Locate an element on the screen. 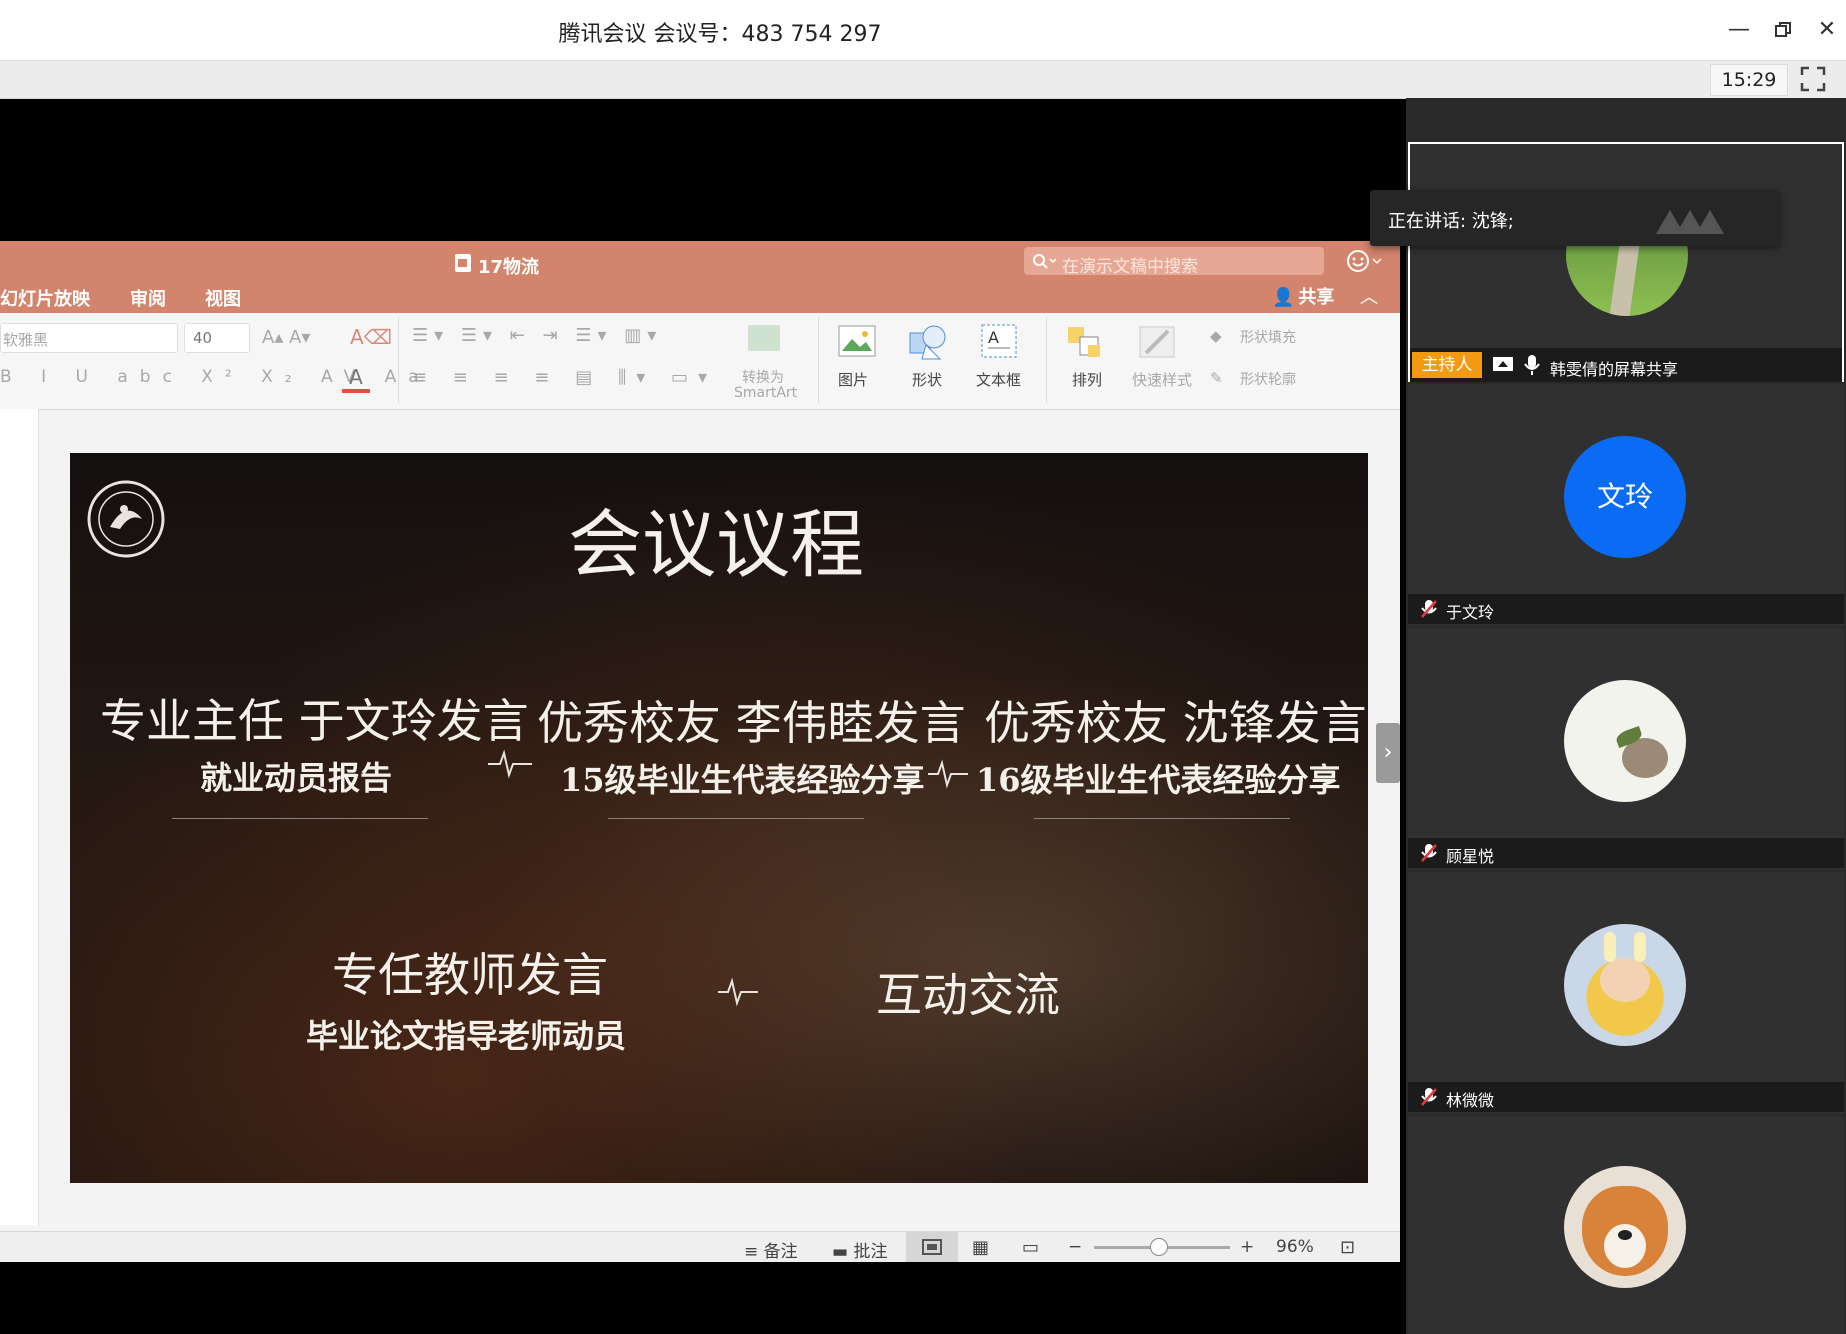 The height and width of the screenshot is (1334, 1846). window-title: 腾讯会议 会议号：483 754 297 is located at coordinates (720, 34).